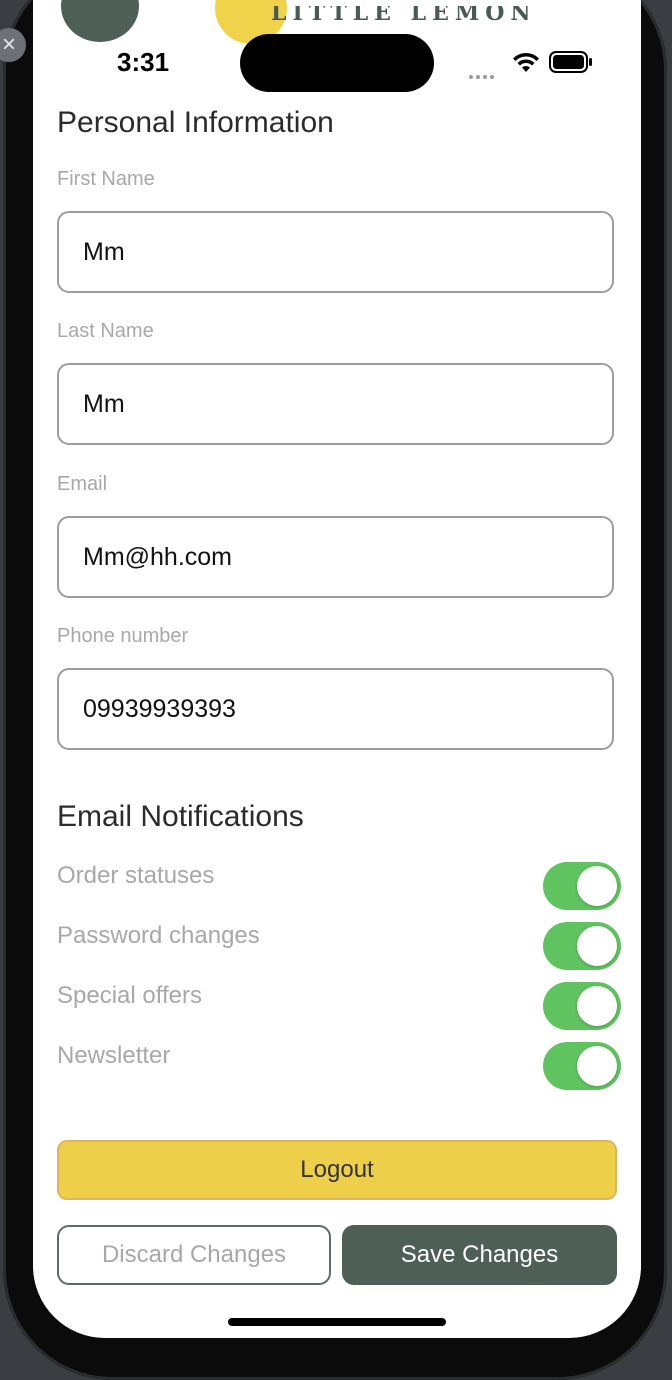 The image size is (672, 1380). Describe the element at coordinates (339, 1007) in the screenshot. I see `toggle-row-special-offers: Special offers` at that location.